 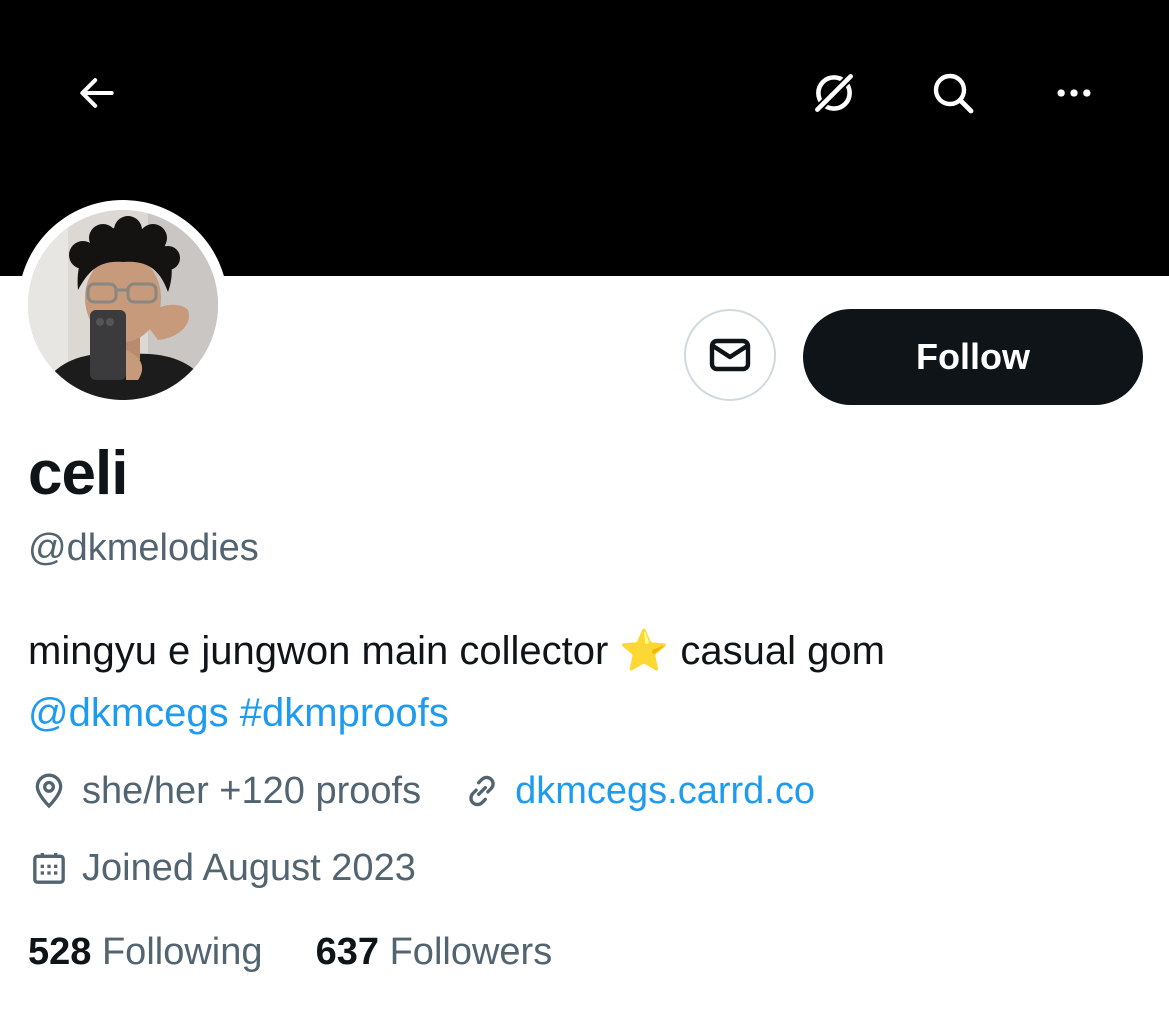 What do you see at coordinates (49, 868) in the screenshot?
I see `calendar-icon` at bounding box center [49, 868].